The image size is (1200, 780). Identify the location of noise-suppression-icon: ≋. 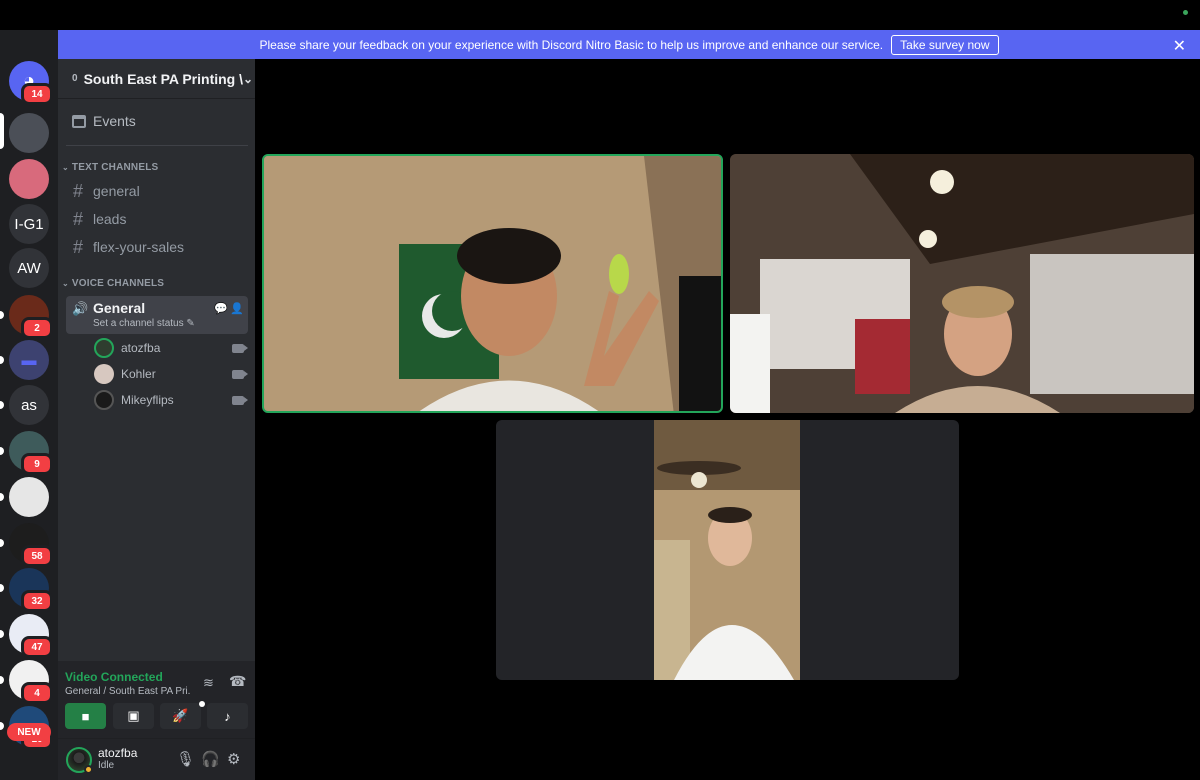
(208, 683).